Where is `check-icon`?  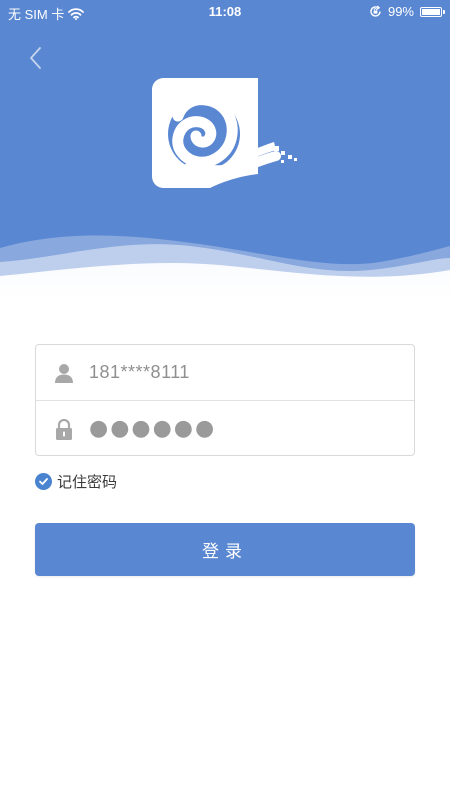
check-icon is located at coordinates (43, 481).